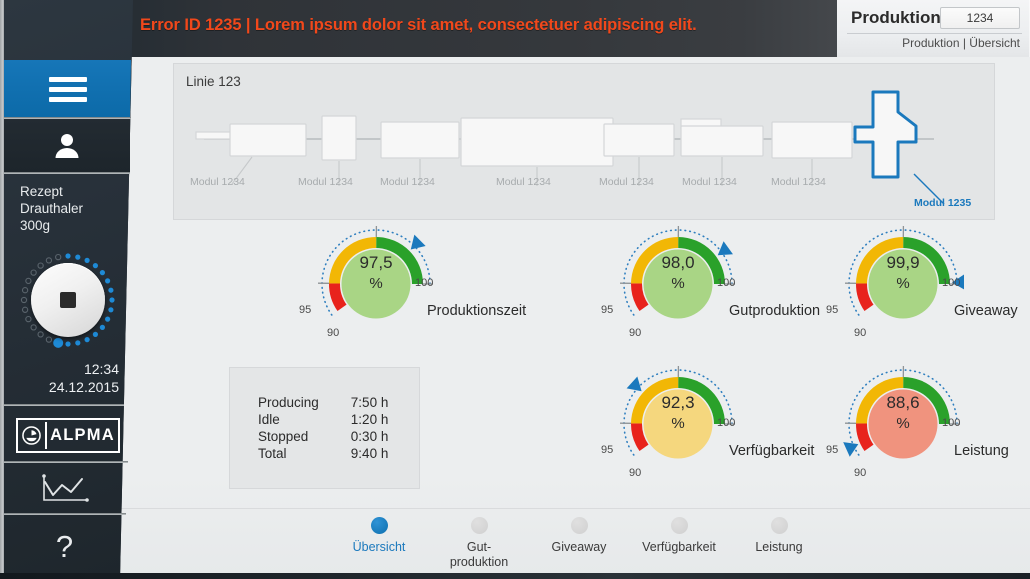  Describe the element at coordinates (707, 424) in the screenshot. I see `gauge-verf-gbarkeit: 92,3% Verfügbarkeit 100 95 90` at that location.